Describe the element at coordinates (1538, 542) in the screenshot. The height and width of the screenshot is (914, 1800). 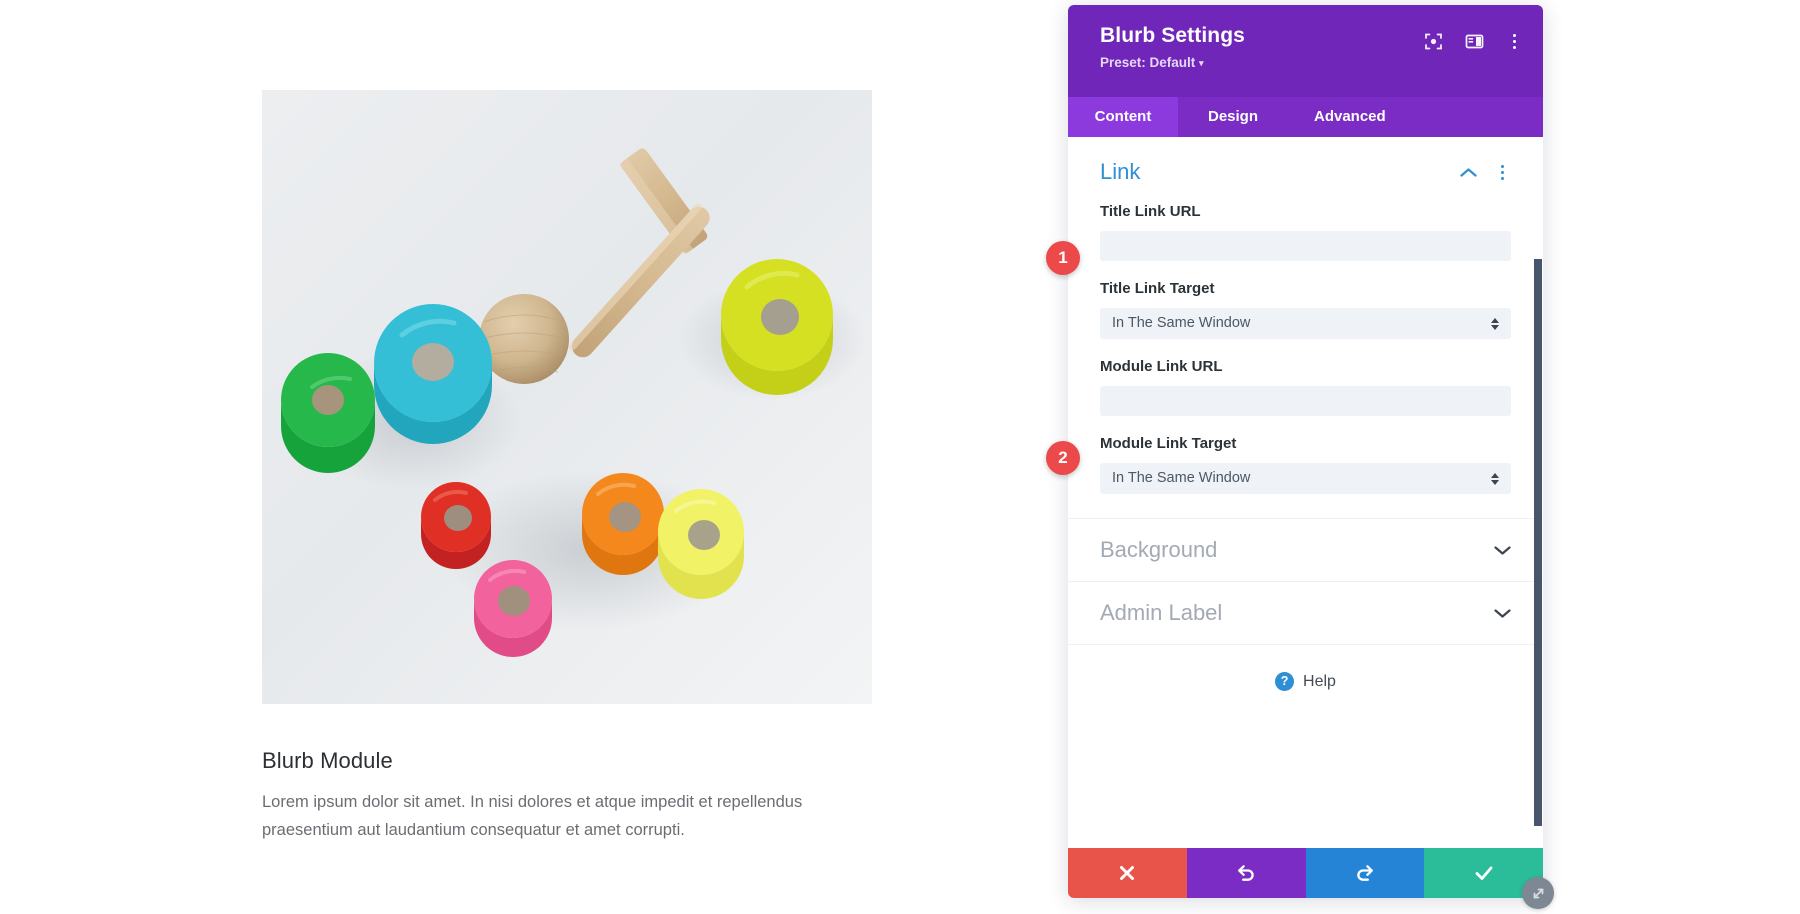
I see `settings-scrollbar-thumb` at that location.